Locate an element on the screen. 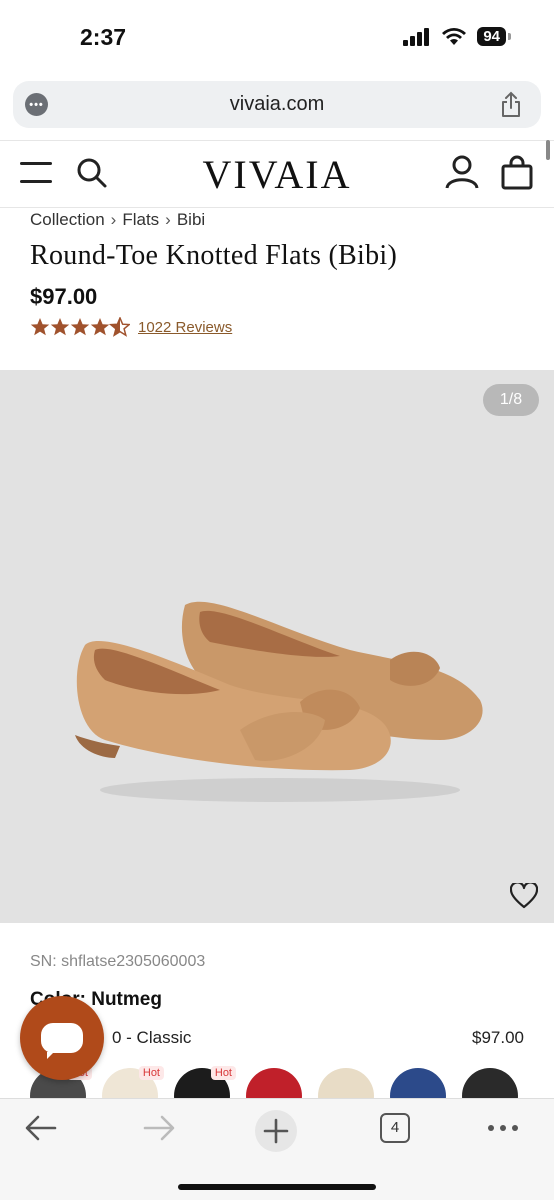 This screenshot has width=554, height=1200. breadcrumb-bibi: Bibi is located at coordinates (191, 220).